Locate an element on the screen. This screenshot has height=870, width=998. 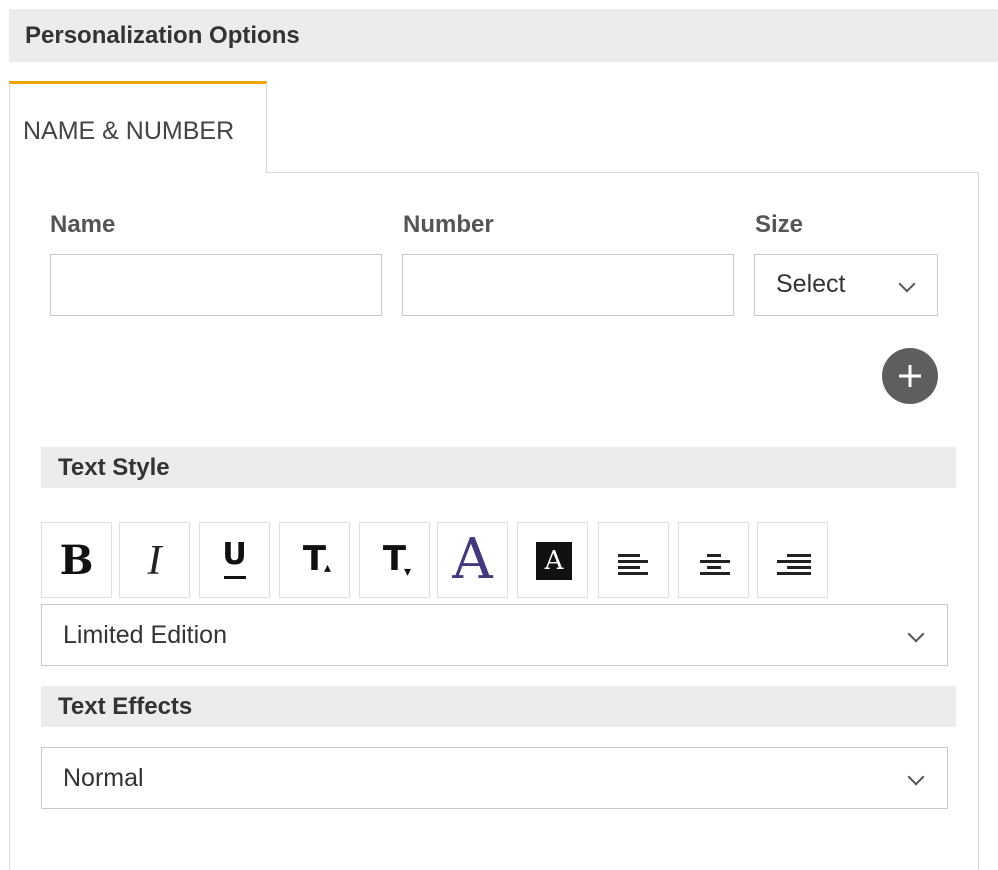
align-right-button is located at coordinates (792, 560).